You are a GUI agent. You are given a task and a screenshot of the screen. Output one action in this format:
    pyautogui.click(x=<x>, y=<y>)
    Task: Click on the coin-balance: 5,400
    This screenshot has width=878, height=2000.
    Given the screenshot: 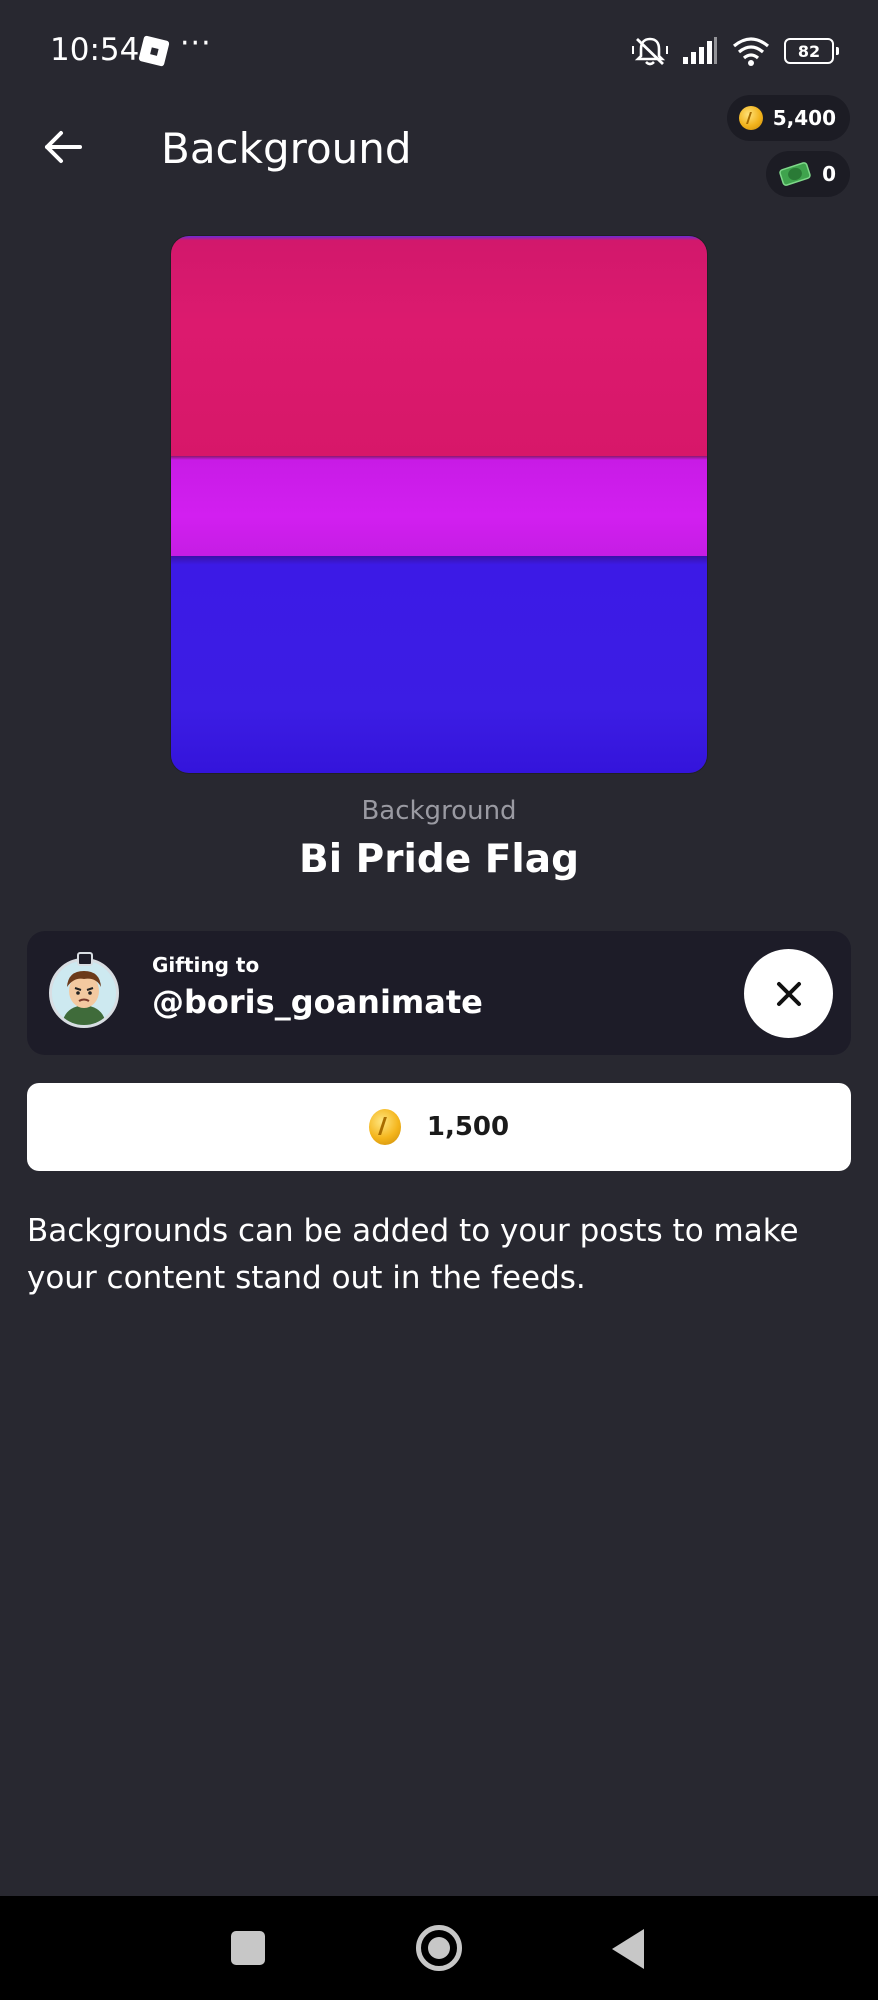 What is the action you would take?
    pyautogui.click(x=788, y=118)
    